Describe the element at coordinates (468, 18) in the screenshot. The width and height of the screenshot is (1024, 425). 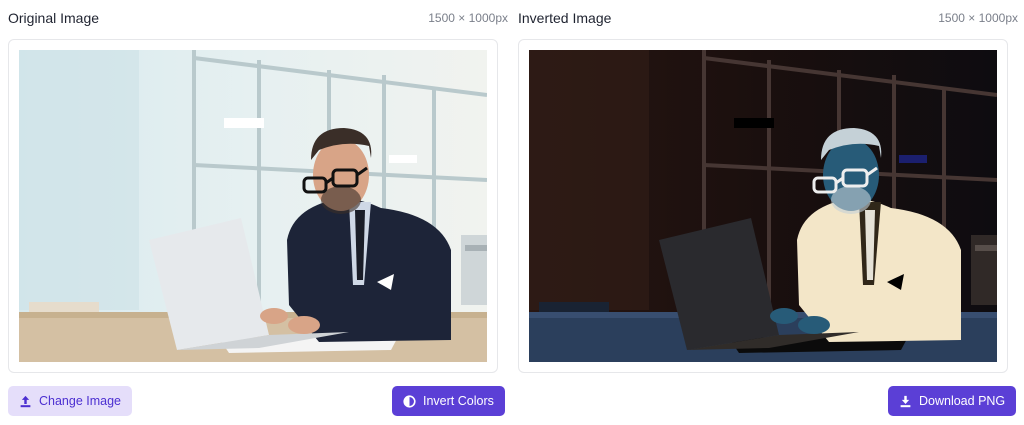
I see `original-dimensions: 1500 × 1000px` at that location.